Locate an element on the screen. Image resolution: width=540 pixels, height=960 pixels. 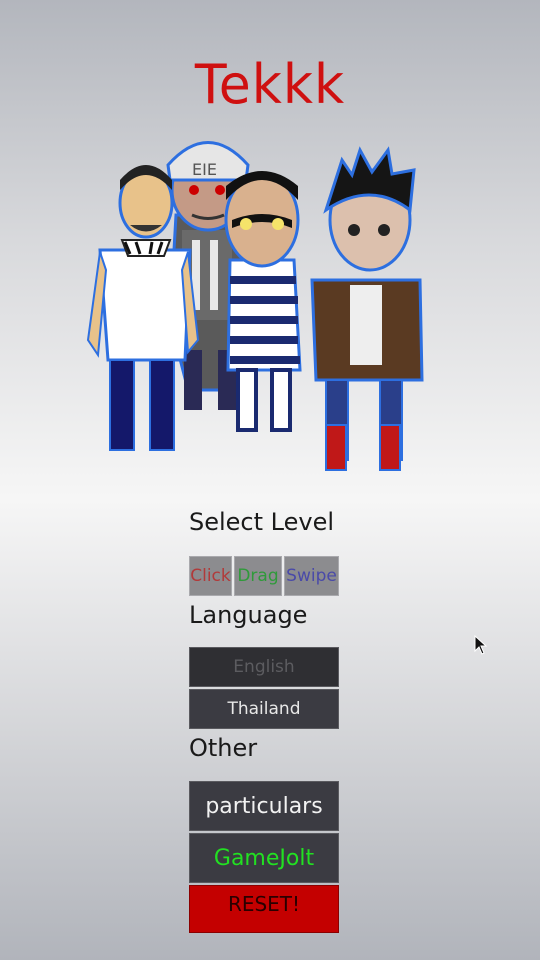
reset-button: RESET! is located at coordinates (264, 909).